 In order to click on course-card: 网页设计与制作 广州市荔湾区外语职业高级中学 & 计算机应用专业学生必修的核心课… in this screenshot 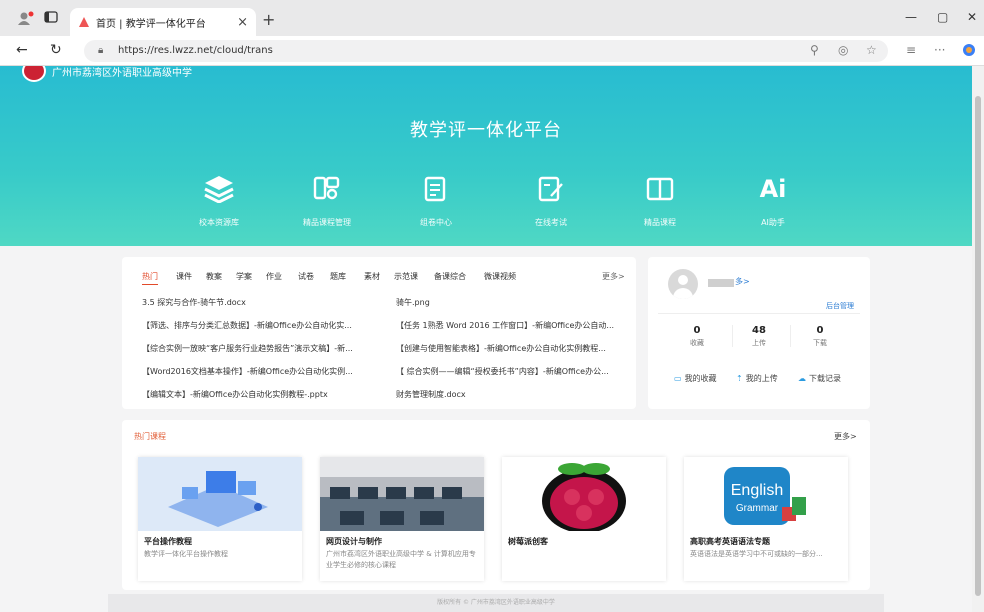, I will do `click(402, 519)`.